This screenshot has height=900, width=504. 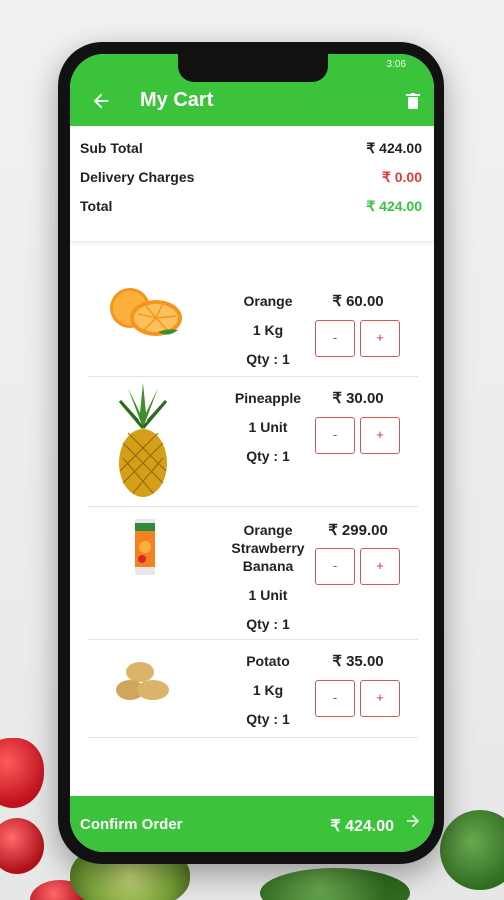 What do you see at coordinates (413, 823) in the screenshot?
I see `arrow-right-icon` at bounding box center [413, 823].